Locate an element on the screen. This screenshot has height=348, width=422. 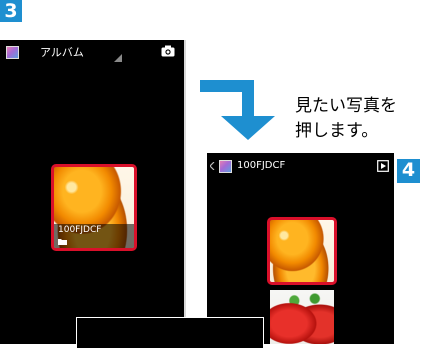
step-3-badge: 3 is located at coordinates (11, 11).